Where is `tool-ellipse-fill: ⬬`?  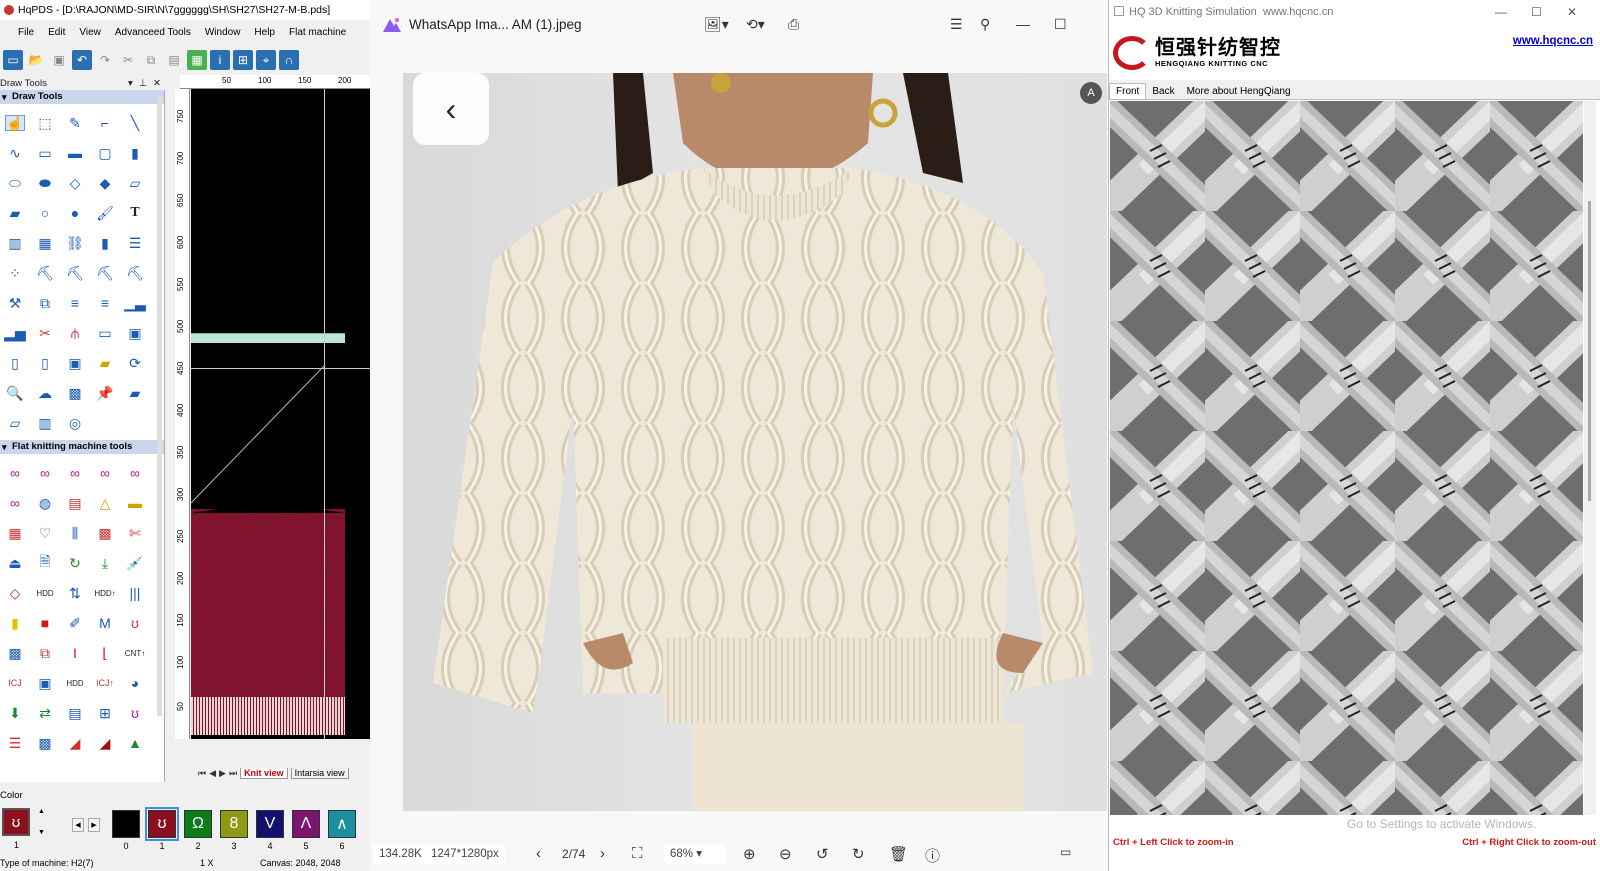
tool-ellipse-fill: ⬬ is located at coordinates (45, 183).